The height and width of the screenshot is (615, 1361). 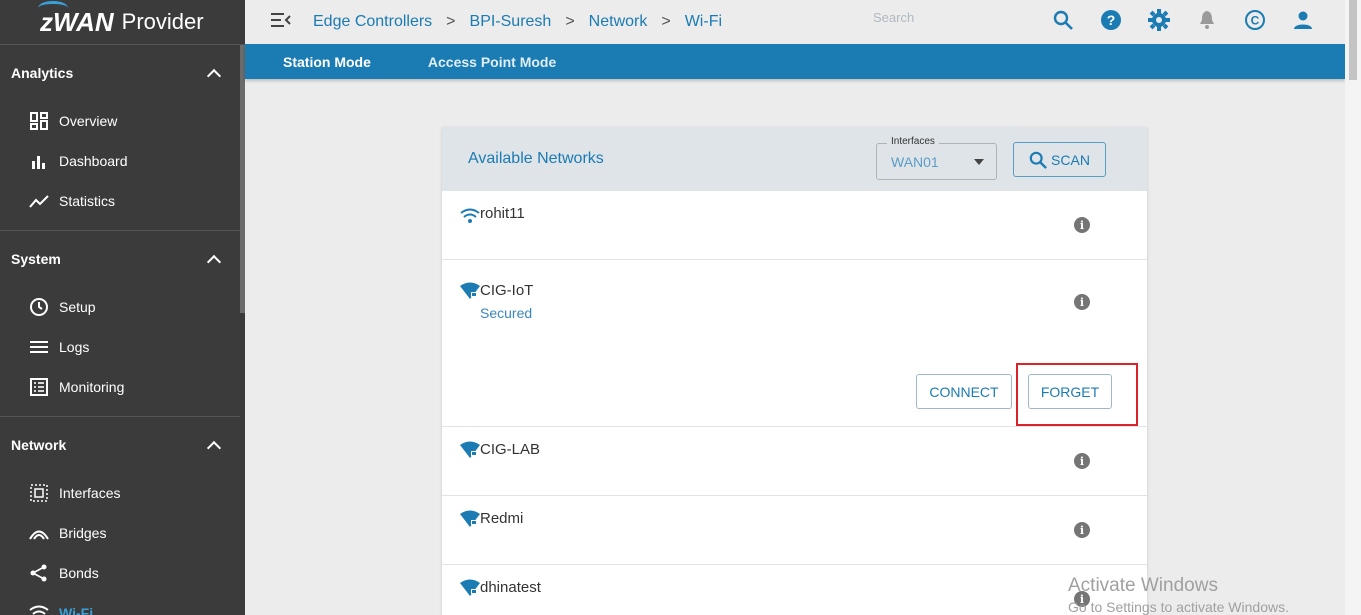 I want to click on logo: zWAN Provider, so click(x=122, y=22).